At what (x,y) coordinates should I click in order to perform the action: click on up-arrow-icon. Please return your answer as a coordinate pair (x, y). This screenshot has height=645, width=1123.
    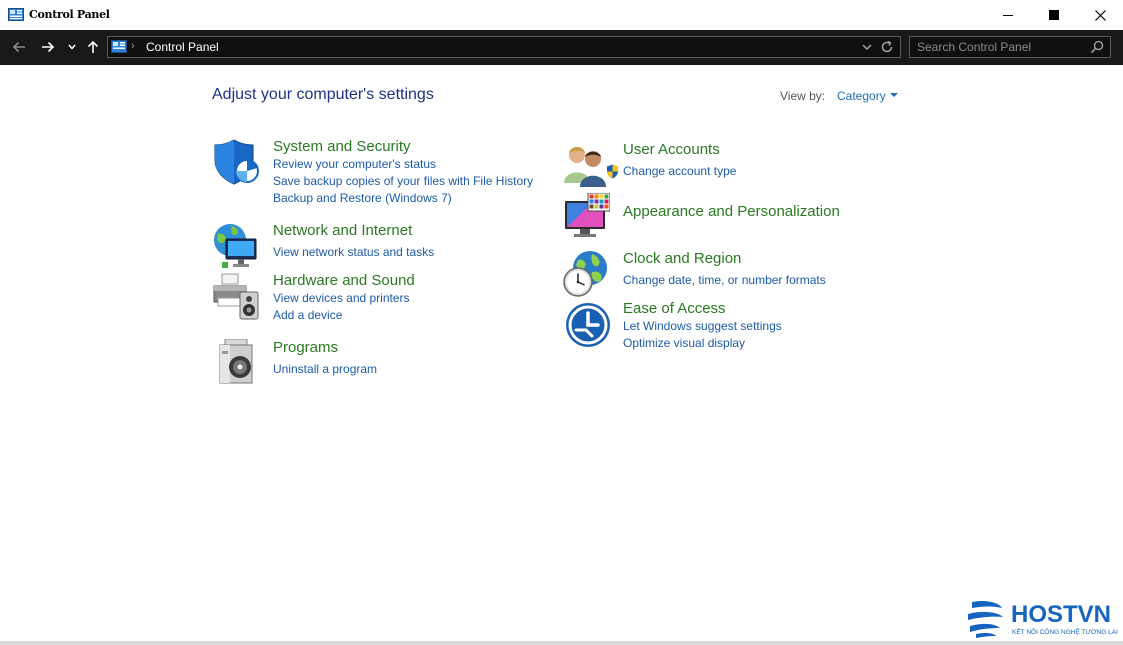
    Looking at the image, I should click on (93, 46).